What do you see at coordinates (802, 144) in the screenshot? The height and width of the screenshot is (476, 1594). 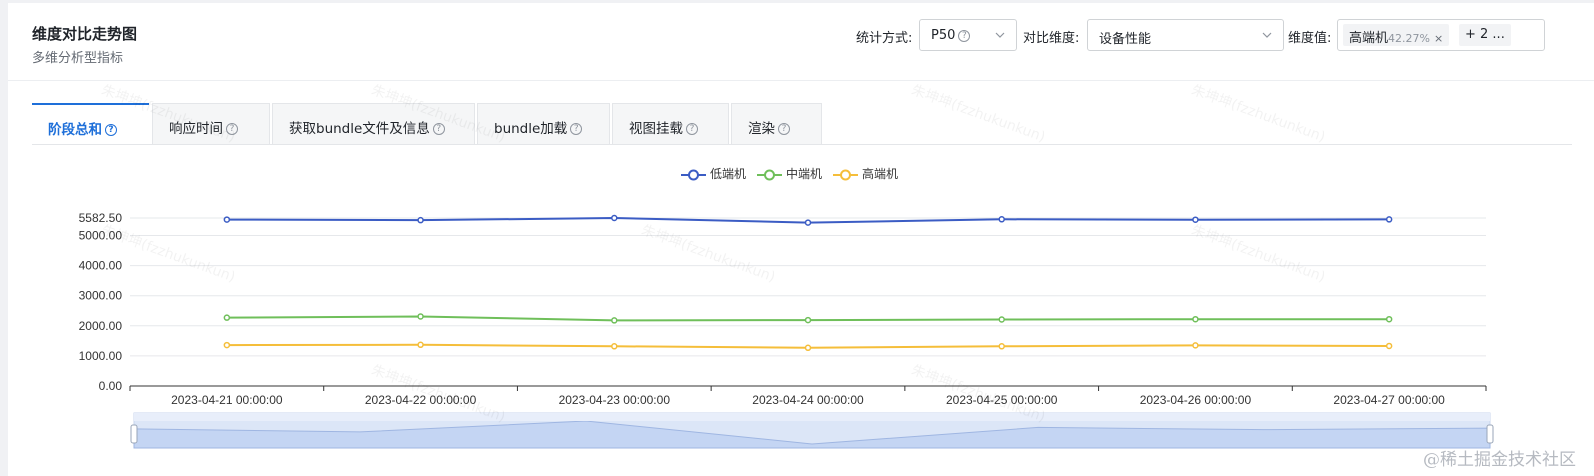 I see `tab-divider` at bounding box center [802, 144].